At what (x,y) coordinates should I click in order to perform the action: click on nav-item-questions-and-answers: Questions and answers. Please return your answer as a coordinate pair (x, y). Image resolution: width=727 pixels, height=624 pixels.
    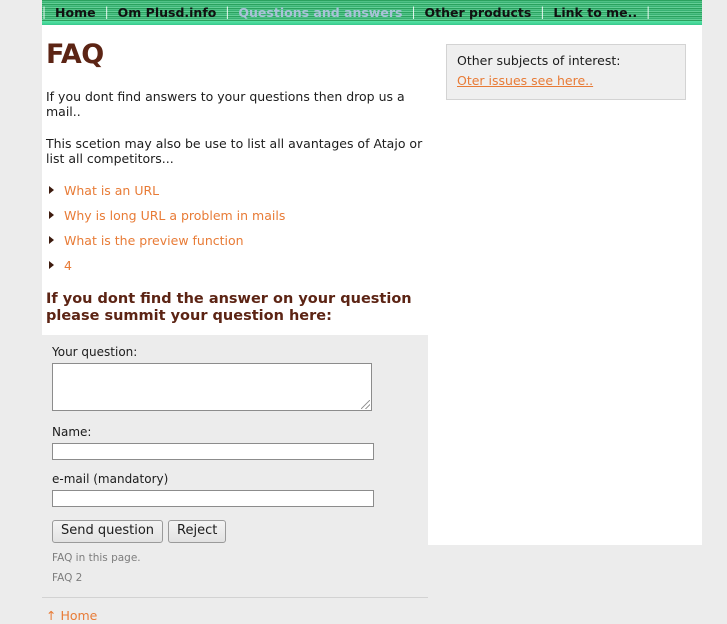
    Looking at the image, I should click on (320, 12).